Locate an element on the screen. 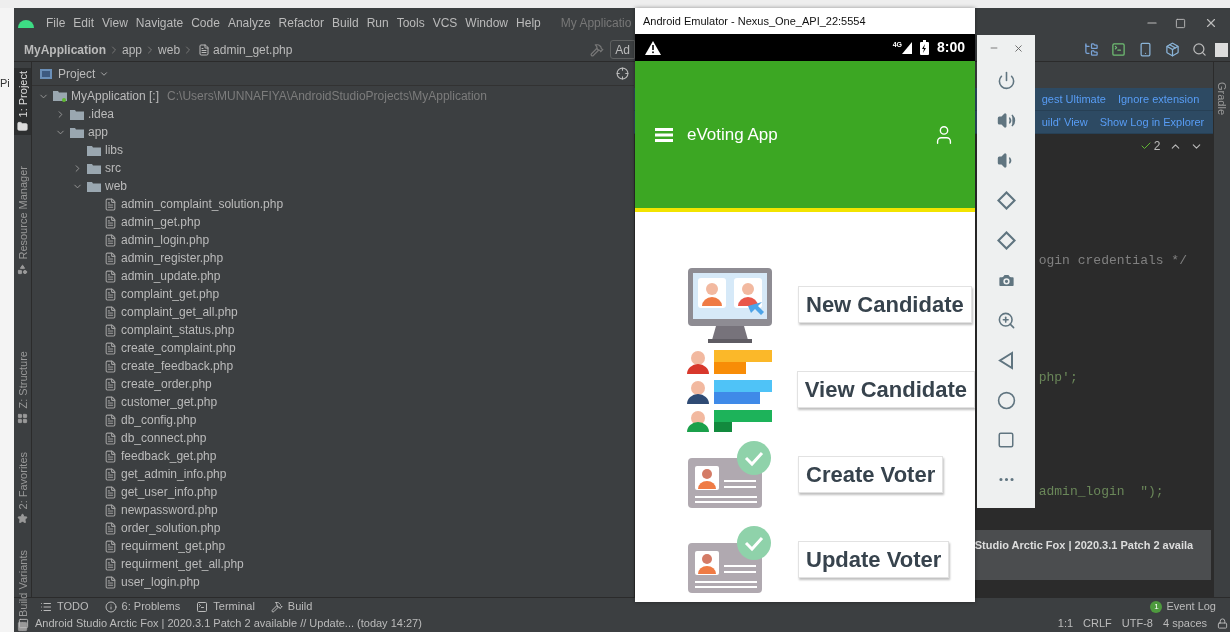 Image resolution: width=1230 pixels, height=643 pixels. menu-item: File is located at coordinates (56, 23).